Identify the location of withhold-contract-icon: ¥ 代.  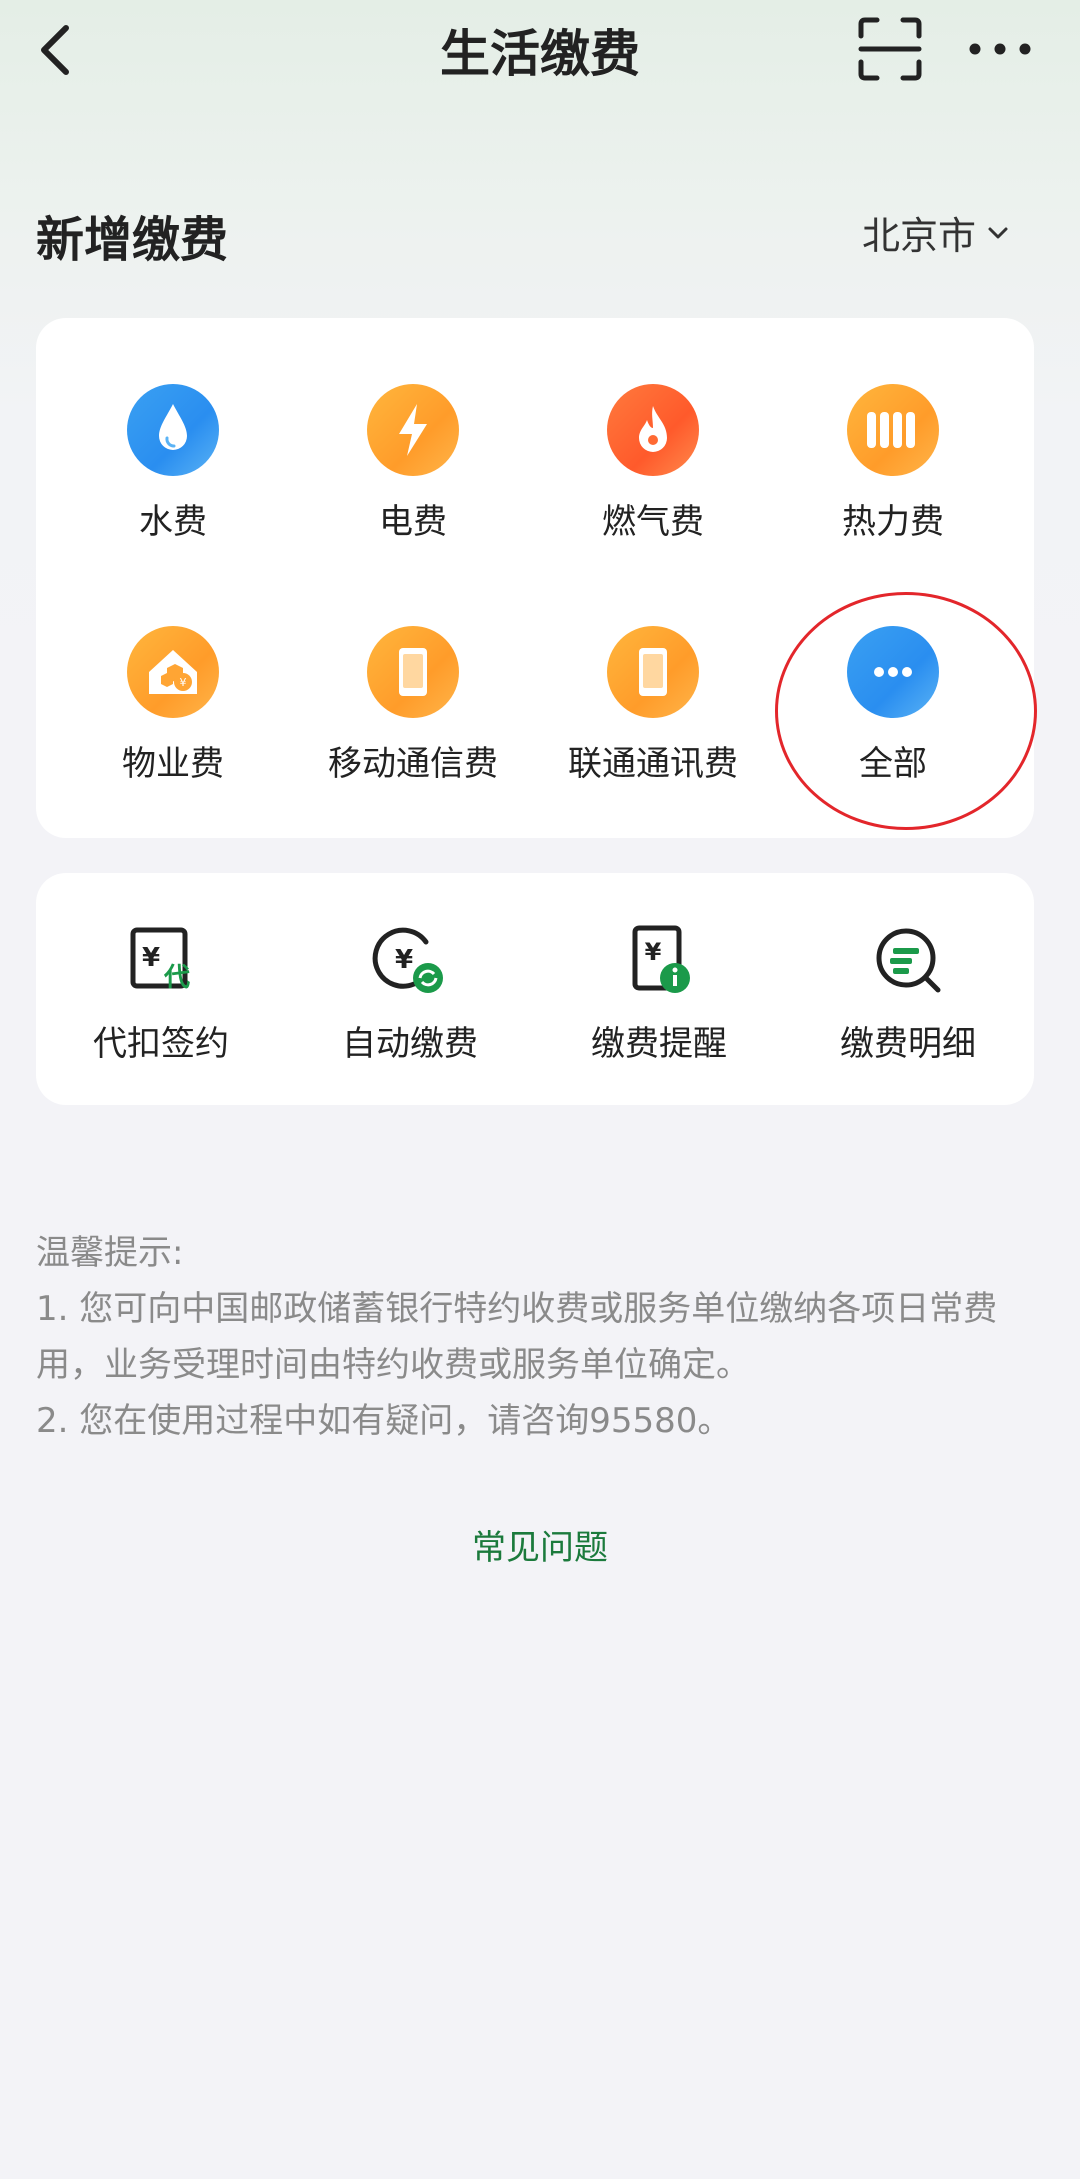
(160, 960).